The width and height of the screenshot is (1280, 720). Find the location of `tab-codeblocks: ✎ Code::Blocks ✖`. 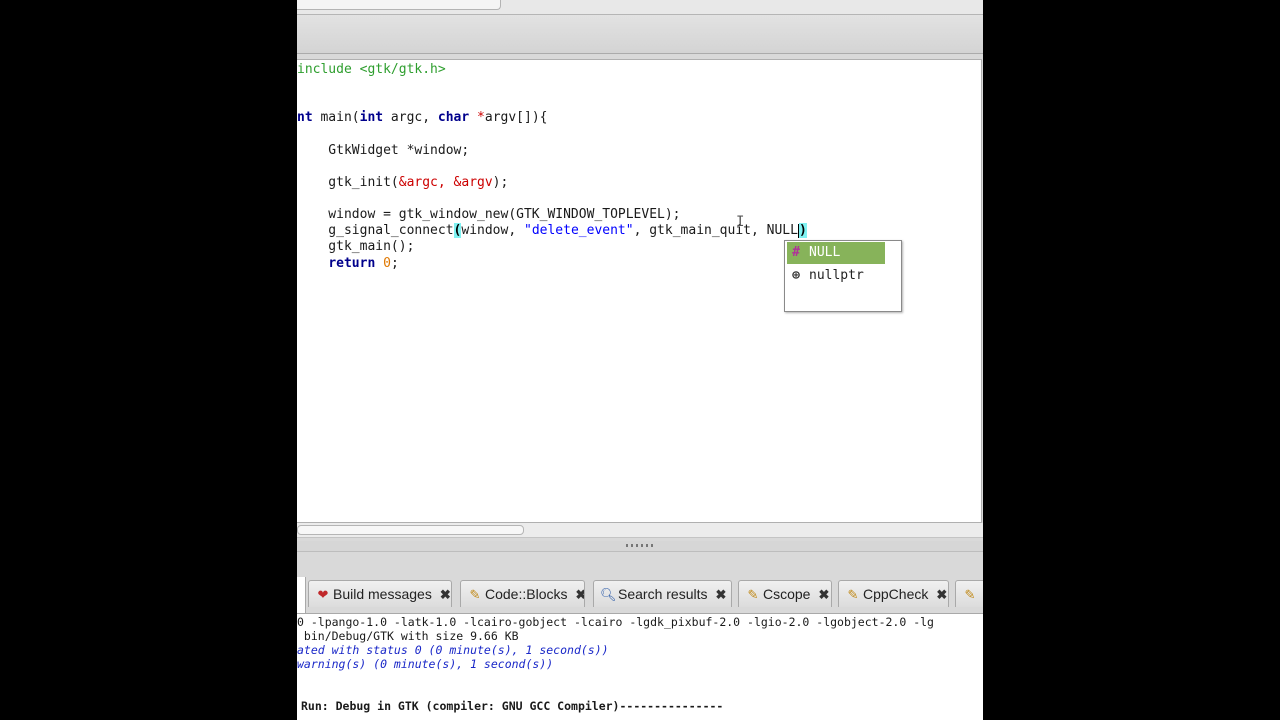

tab-codeblocks: ✎ Code::Blocks ✖ is located at coordinates (522, 593).